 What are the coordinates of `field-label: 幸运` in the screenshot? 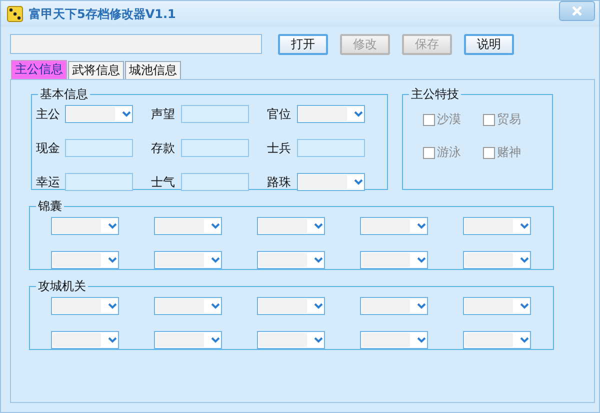 It's located at (48, 182).